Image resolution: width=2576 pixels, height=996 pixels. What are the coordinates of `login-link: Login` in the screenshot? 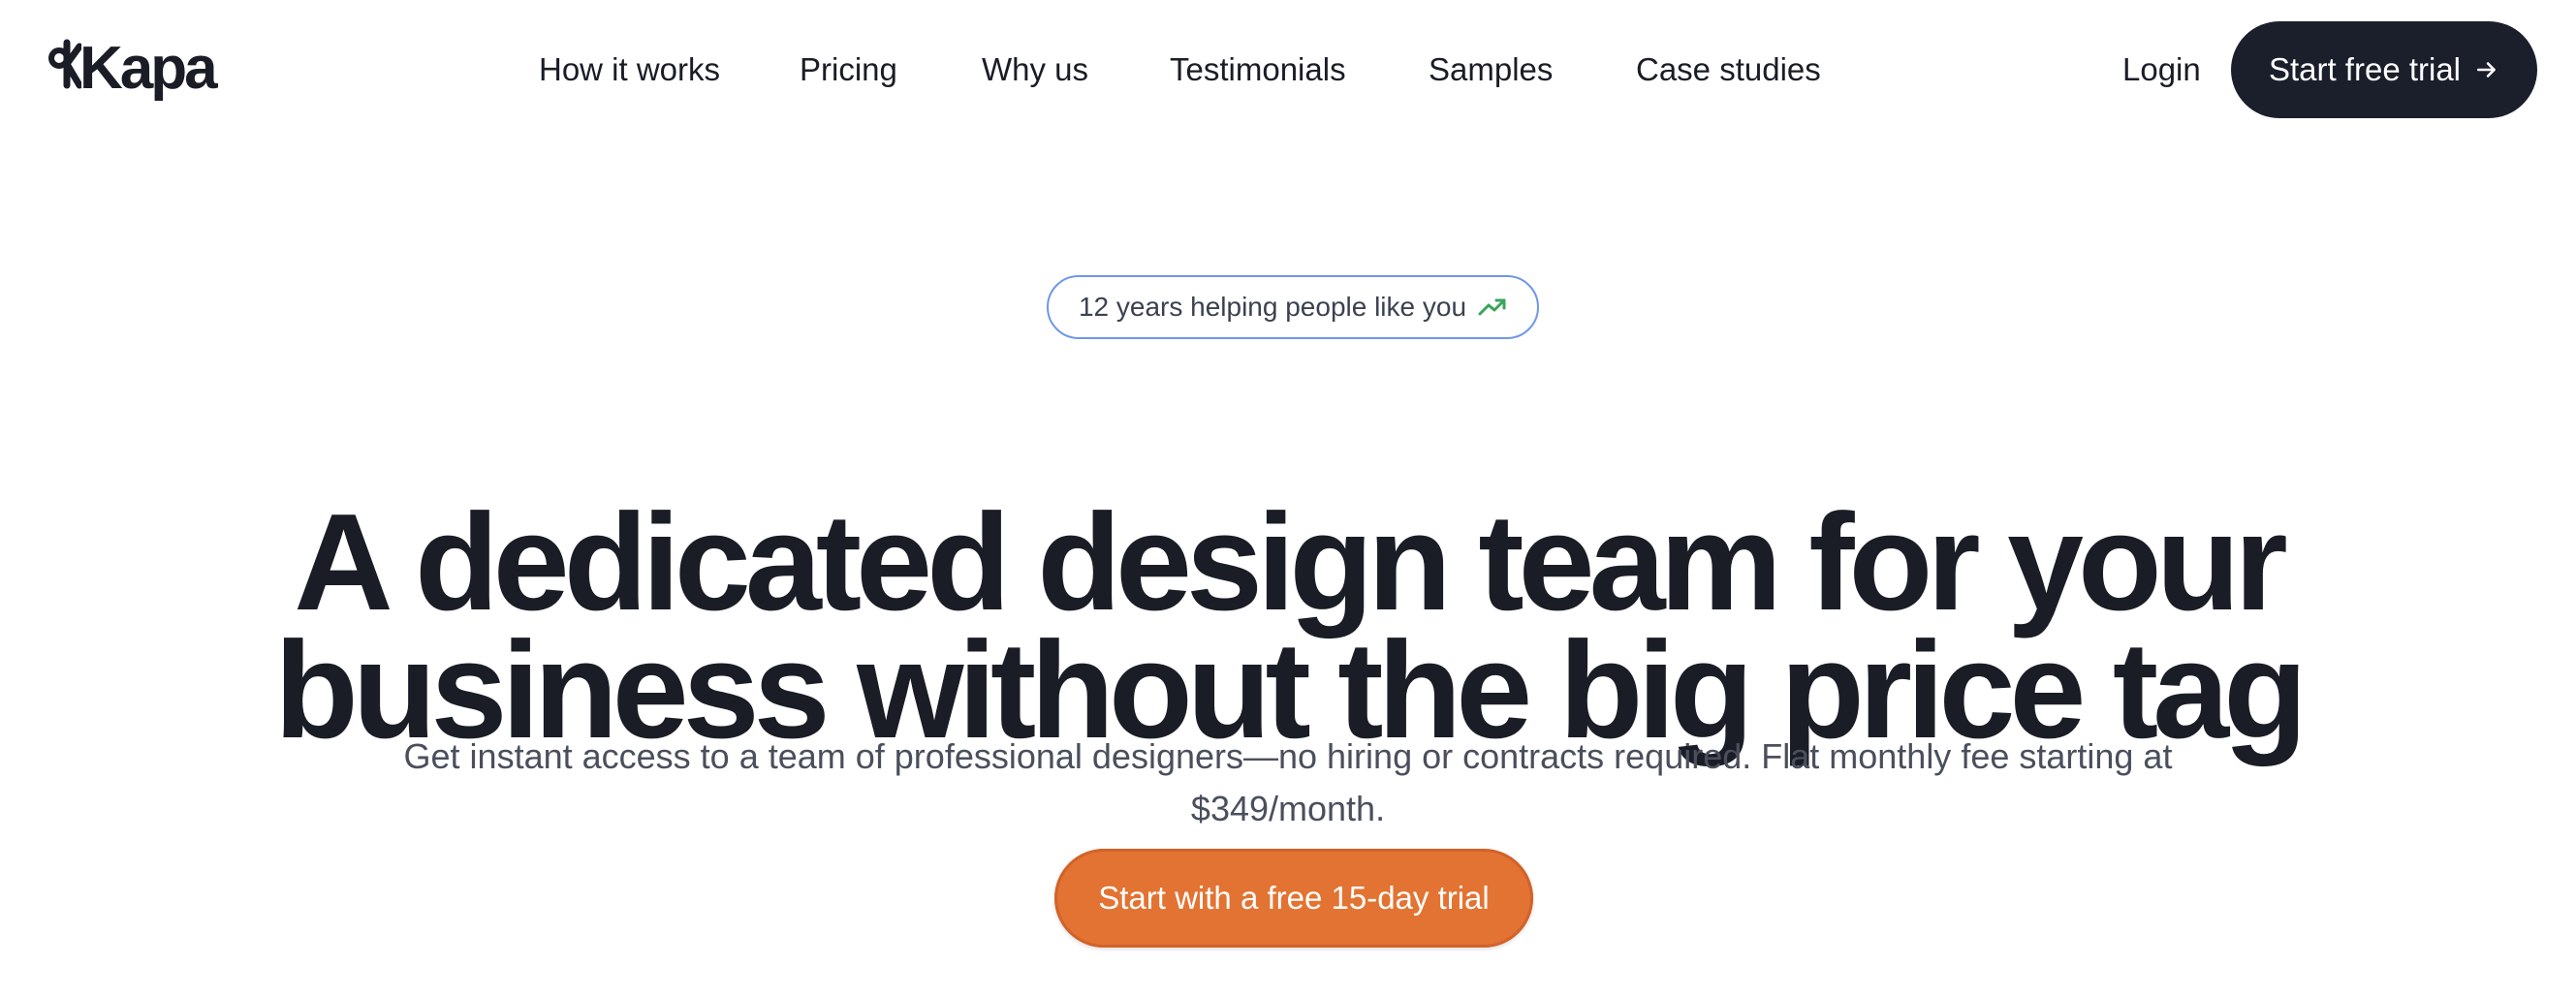 It's located at (2161, 69).